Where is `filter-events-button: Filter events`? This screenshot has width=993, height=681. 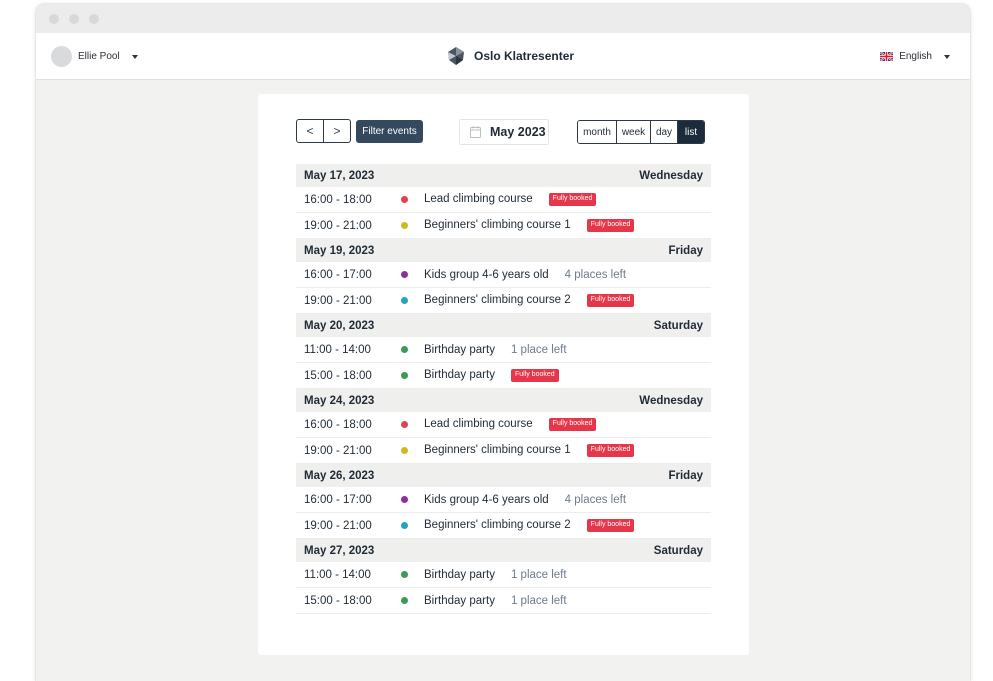 filter-events-button: Filter events is located at coordinates (389, 131).